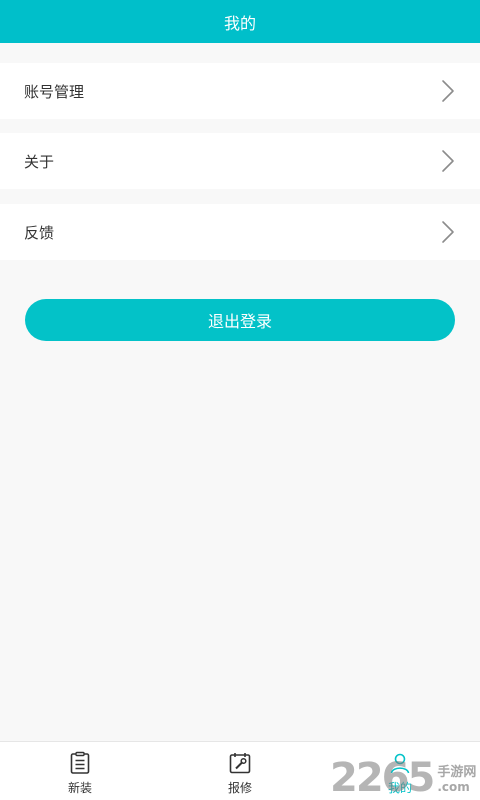  I want to click on page-title: 我的, so click(239, 23).